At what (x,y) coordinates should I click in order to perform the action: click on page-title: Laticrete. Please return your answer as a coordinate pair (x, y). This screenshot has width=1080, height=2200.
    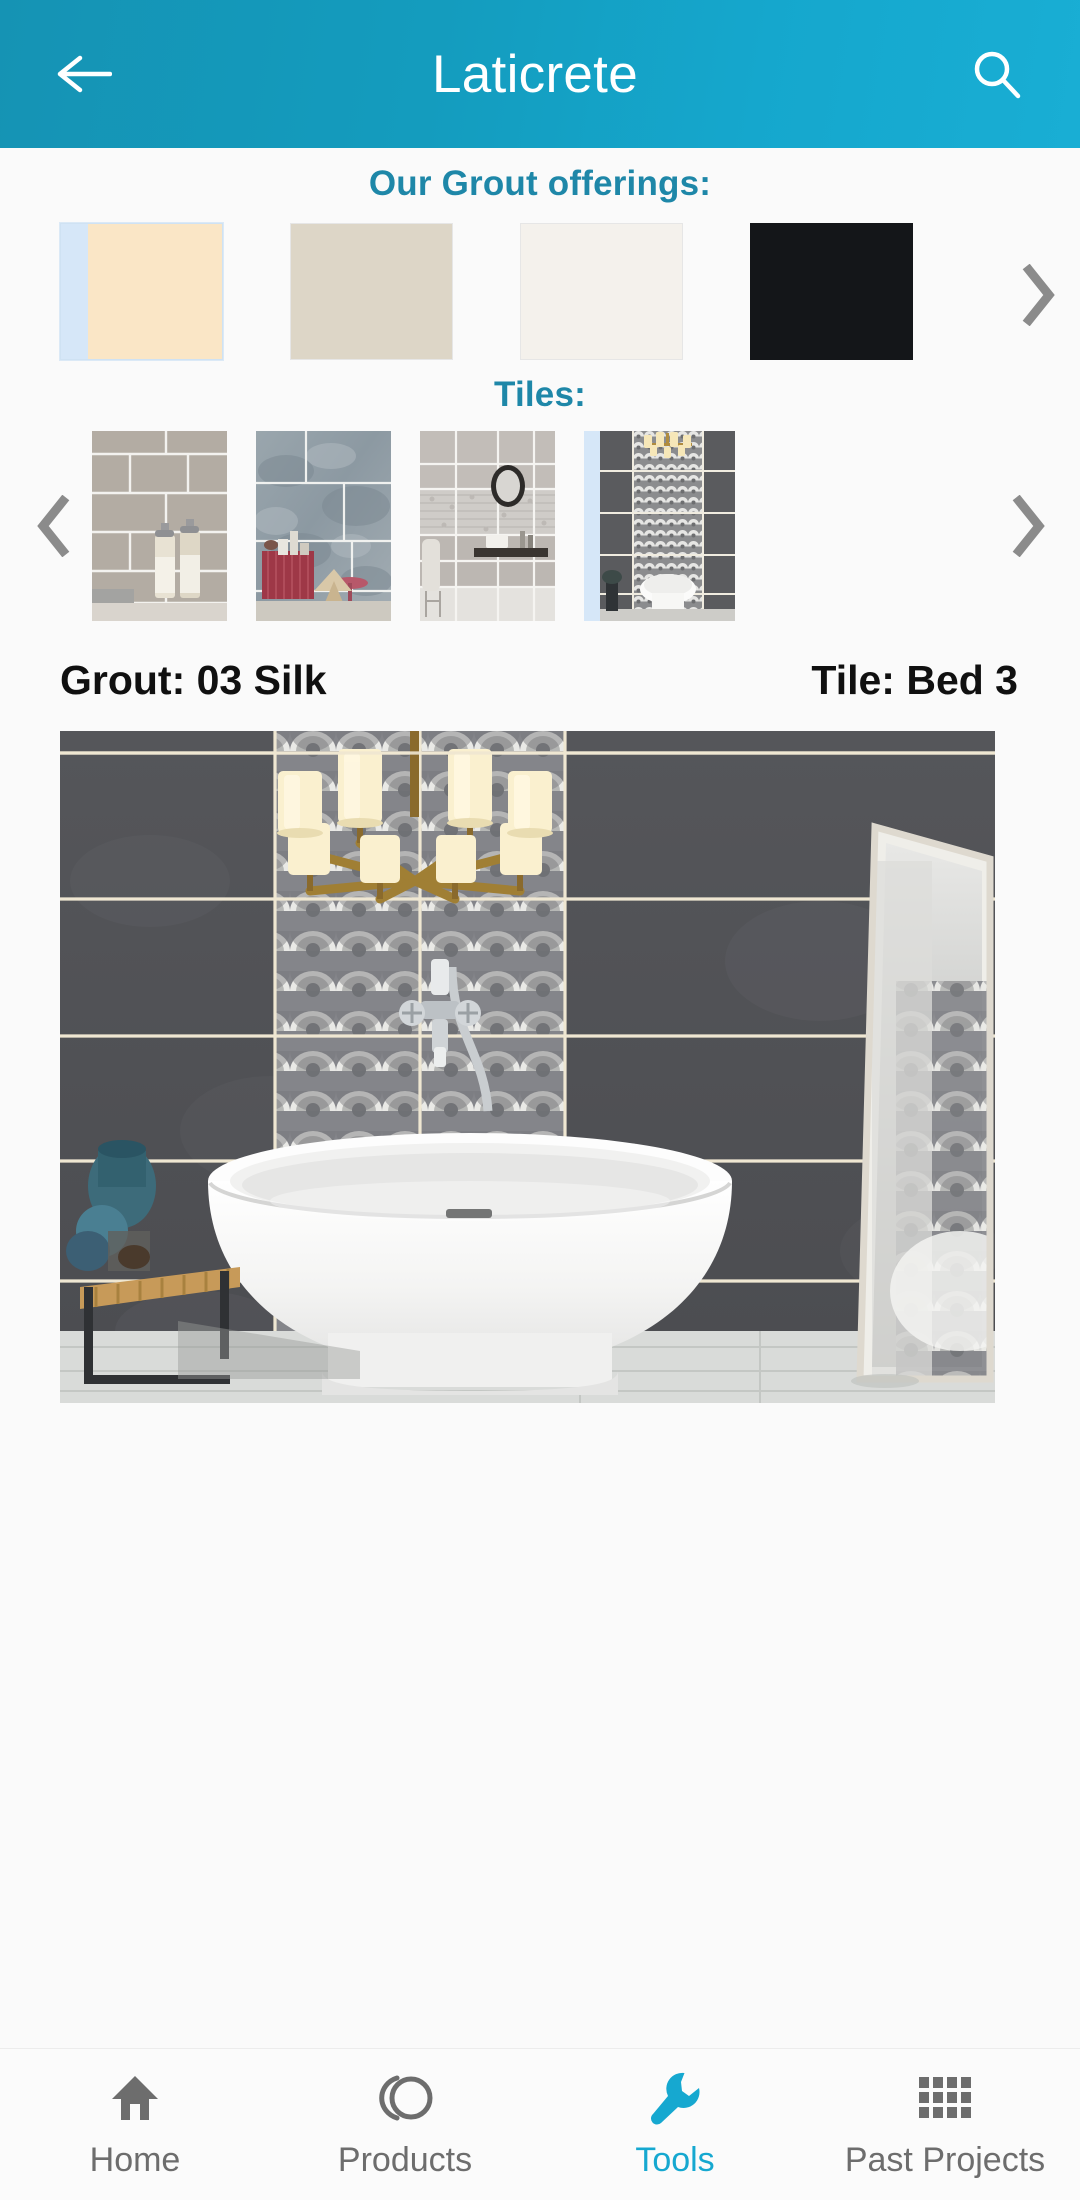
    Looking at the image, I should click on (535, 74).